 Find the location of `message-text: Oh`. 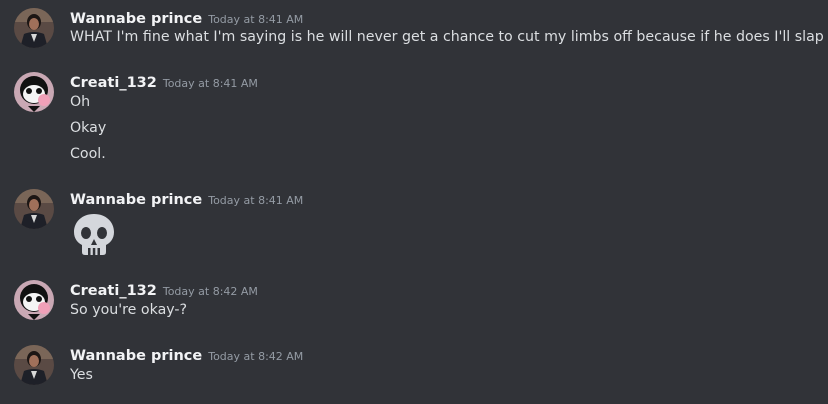

message-text: Oh is located at coordinates (80, 102).